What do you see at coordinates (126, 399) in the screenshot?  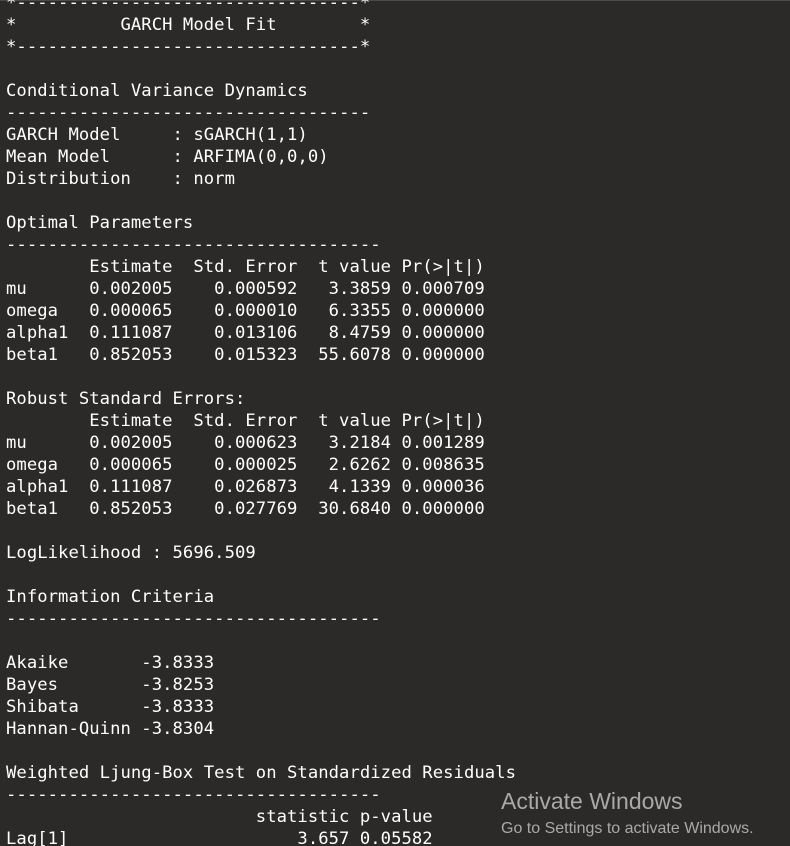 I see `section-title-robust-errors: Robust Standard Errors:` at bounding box center [126, 399].